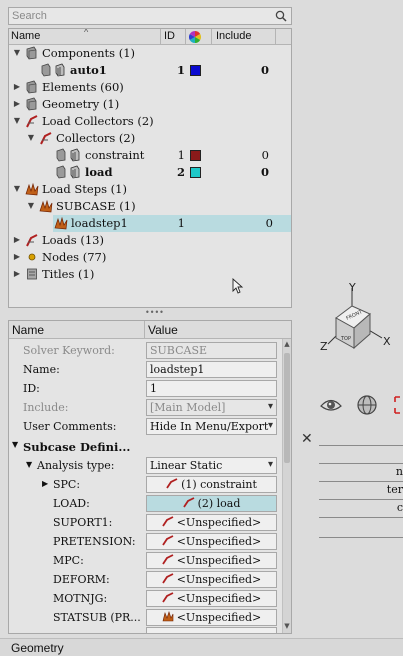 Image resolution: width=403 pixels, height=656 pixels. What do you see at coordinates (150, 274) in the screenshot?
I see `tree-row-titles: ▶ Titles (1)` at bounding box center [150, 274].